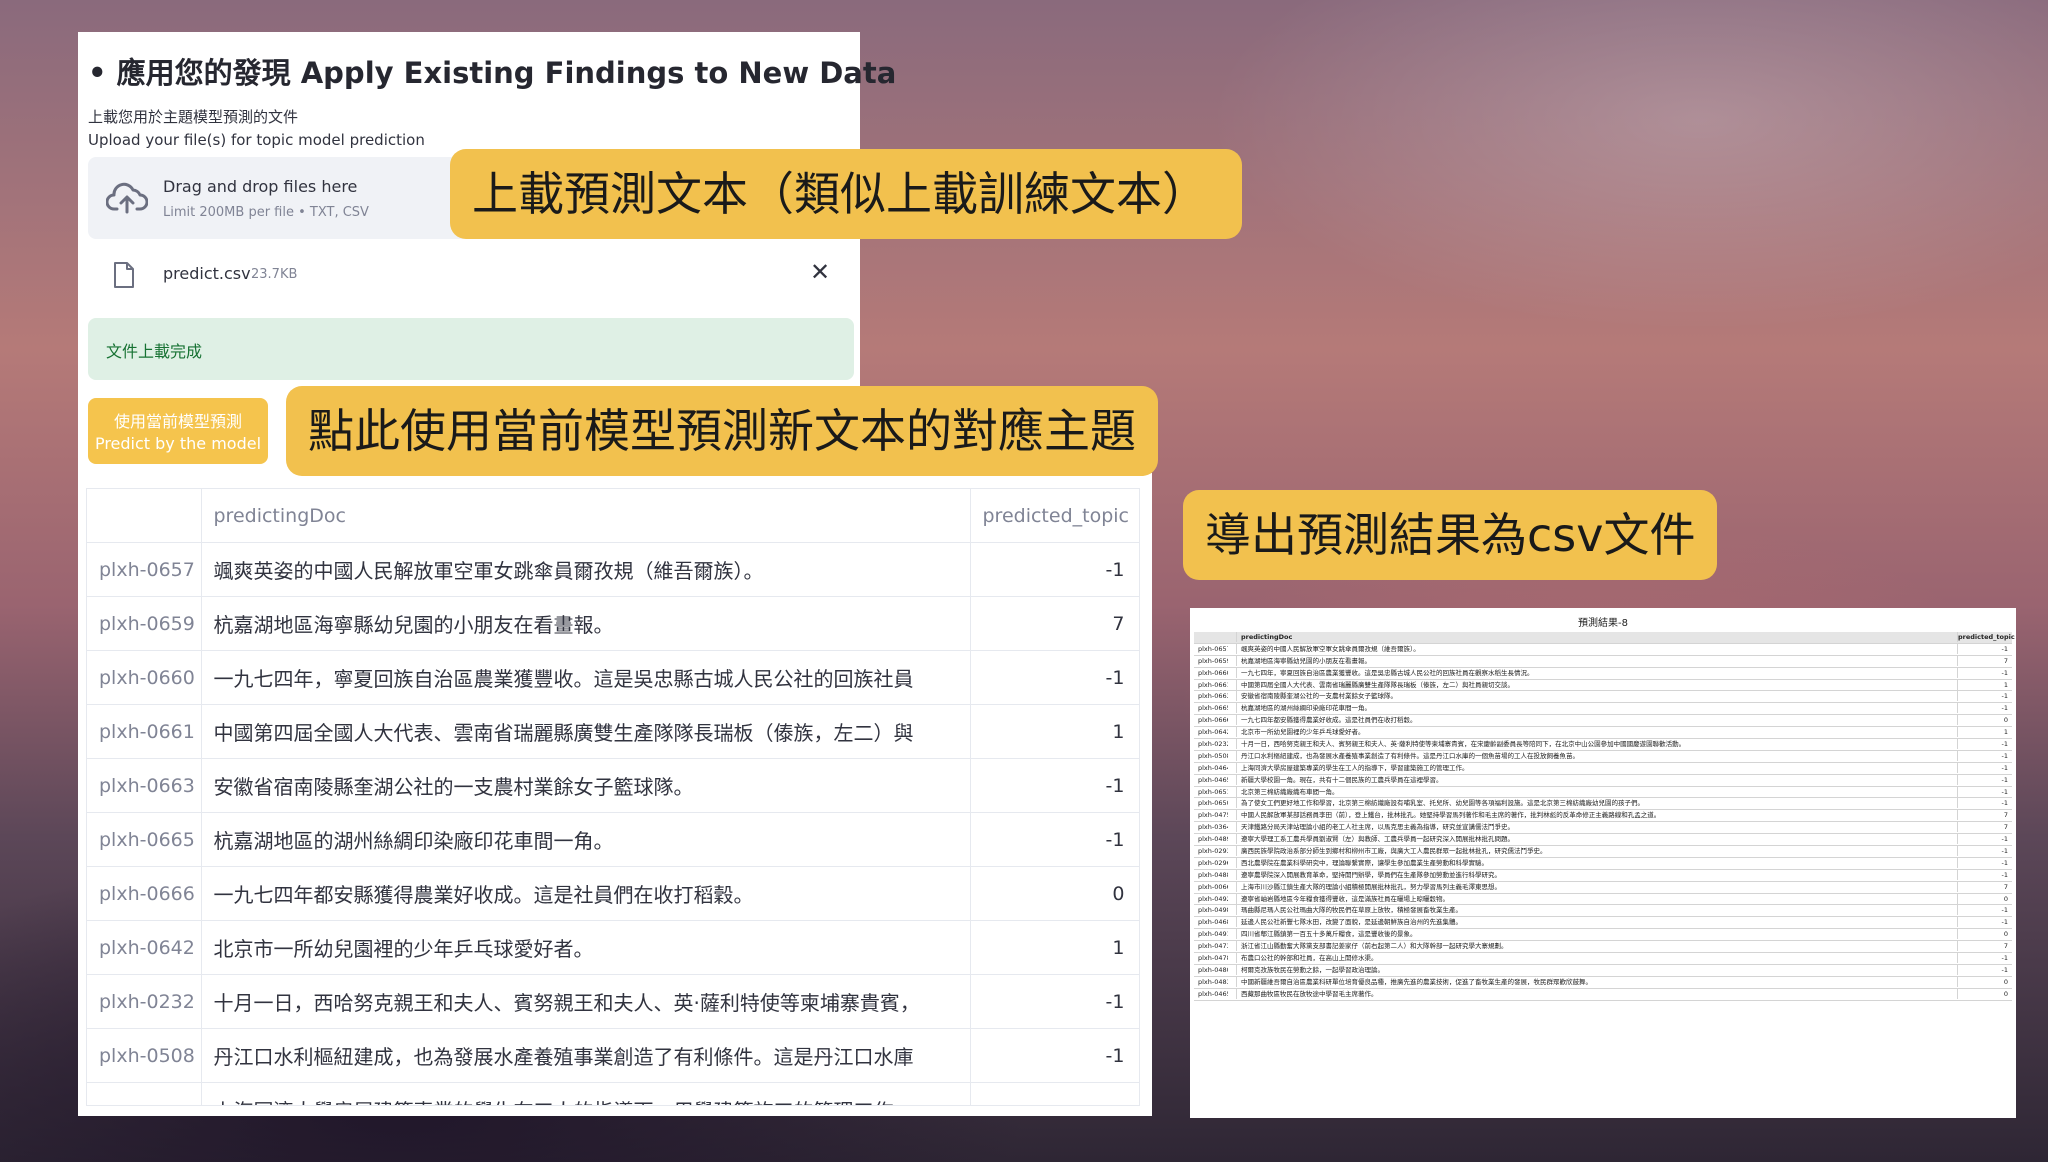  What do you see at coordinates (586, 623) in the screenshot?
I see `row-doc: 杭嘉湖地區海寧縣幼兒園的小朋友在看畫報。` at bounding box center [586, 623].